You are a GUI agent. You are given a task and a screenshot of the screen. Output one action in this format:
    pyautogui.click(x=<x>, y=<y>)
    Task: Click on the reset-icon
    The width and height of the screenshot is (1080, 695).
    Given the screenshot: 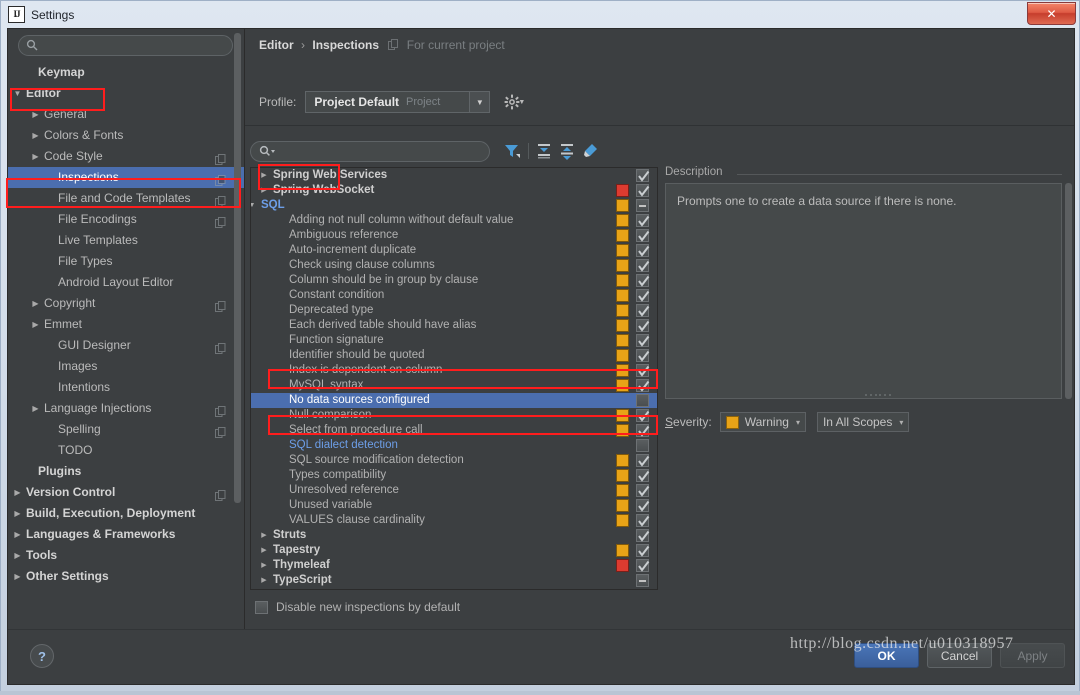 What is the action you would take?
    pyautogui.click(x=590, y=151)
    